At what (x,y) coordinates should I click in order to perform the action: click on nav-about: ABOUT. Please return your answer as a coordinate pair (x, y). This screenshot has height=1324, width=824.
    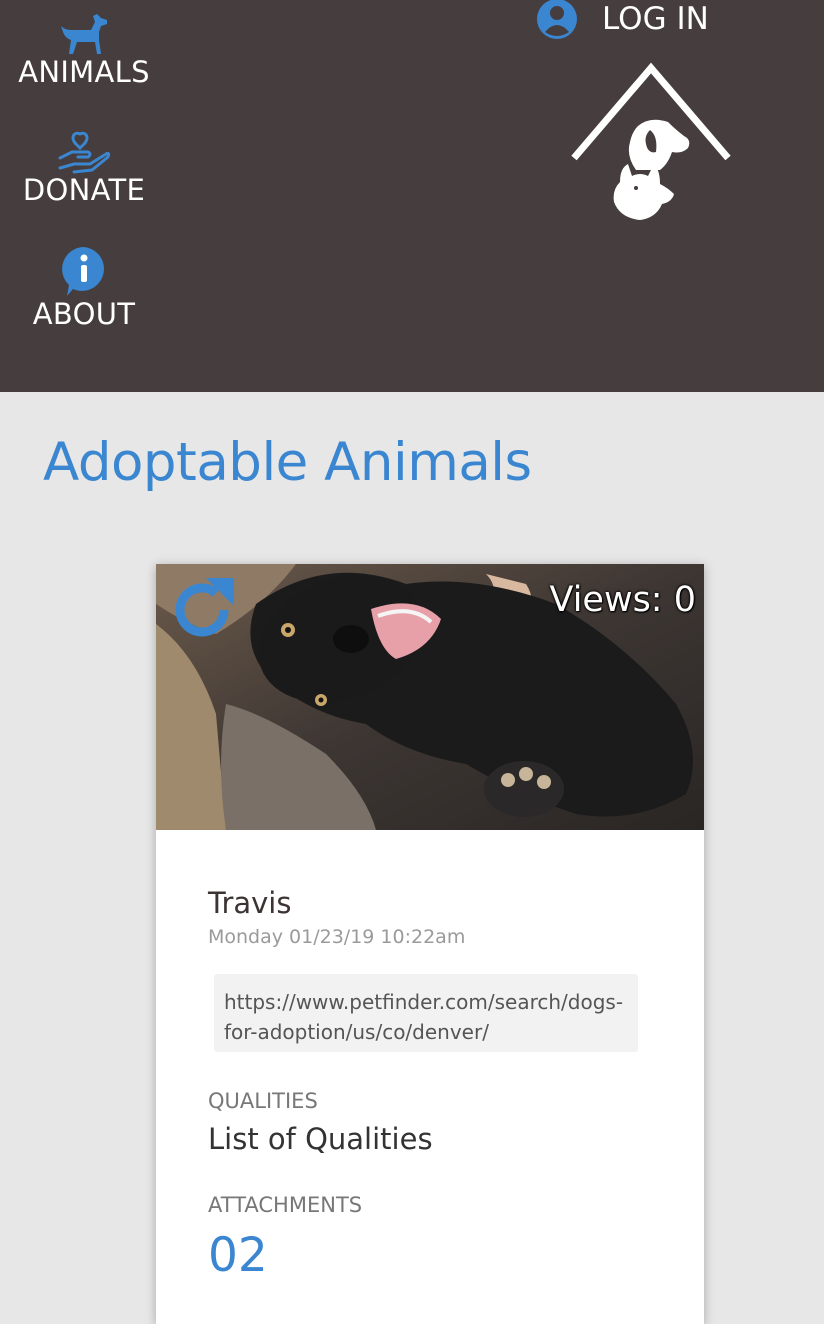
    Looking at the image, I should click on (84, 286).